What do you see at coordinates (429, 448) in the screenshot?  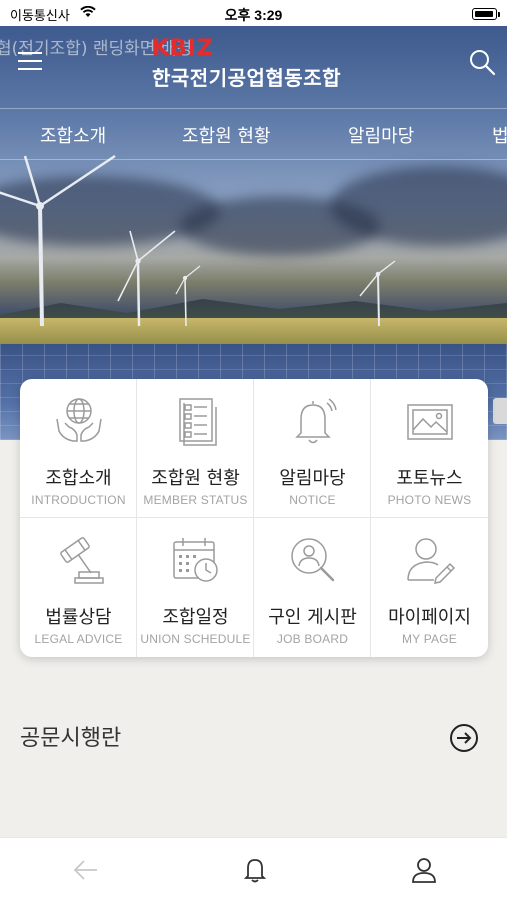 I see `menu-item-photo-news: 포토뉴스 PHOTO NEWS` at bounding box center [429, 448].